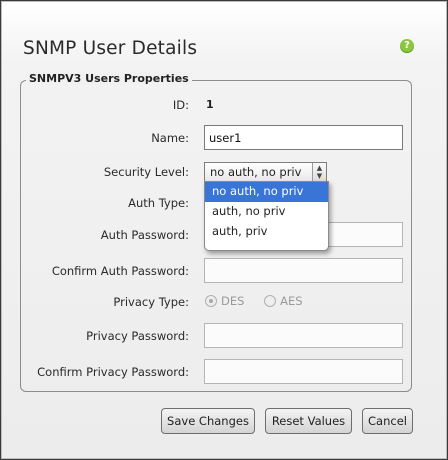 This screenshot has width=448, height=460. Describe the element at coordinates (144, 235) in the screenshot. I see `auth-password-label: Auth Password:` at that location.